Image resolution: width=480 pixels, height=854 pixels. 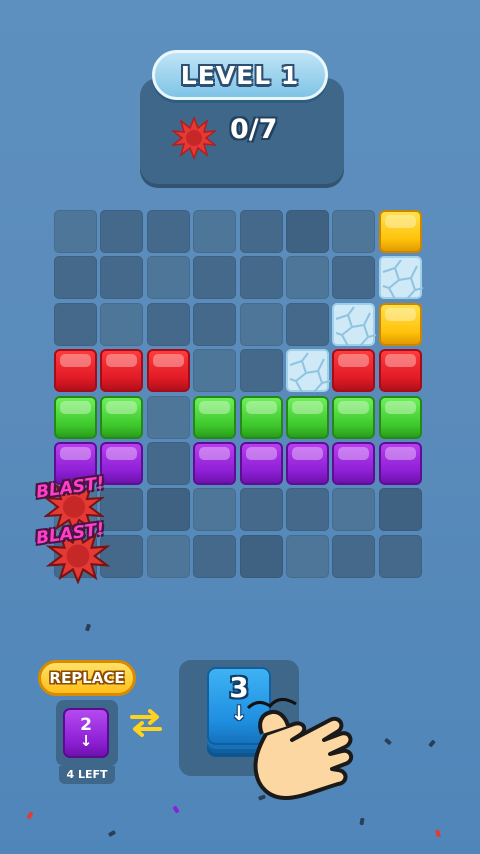 I want to click on swap-arrows-icon, so click(x=146, y=723).